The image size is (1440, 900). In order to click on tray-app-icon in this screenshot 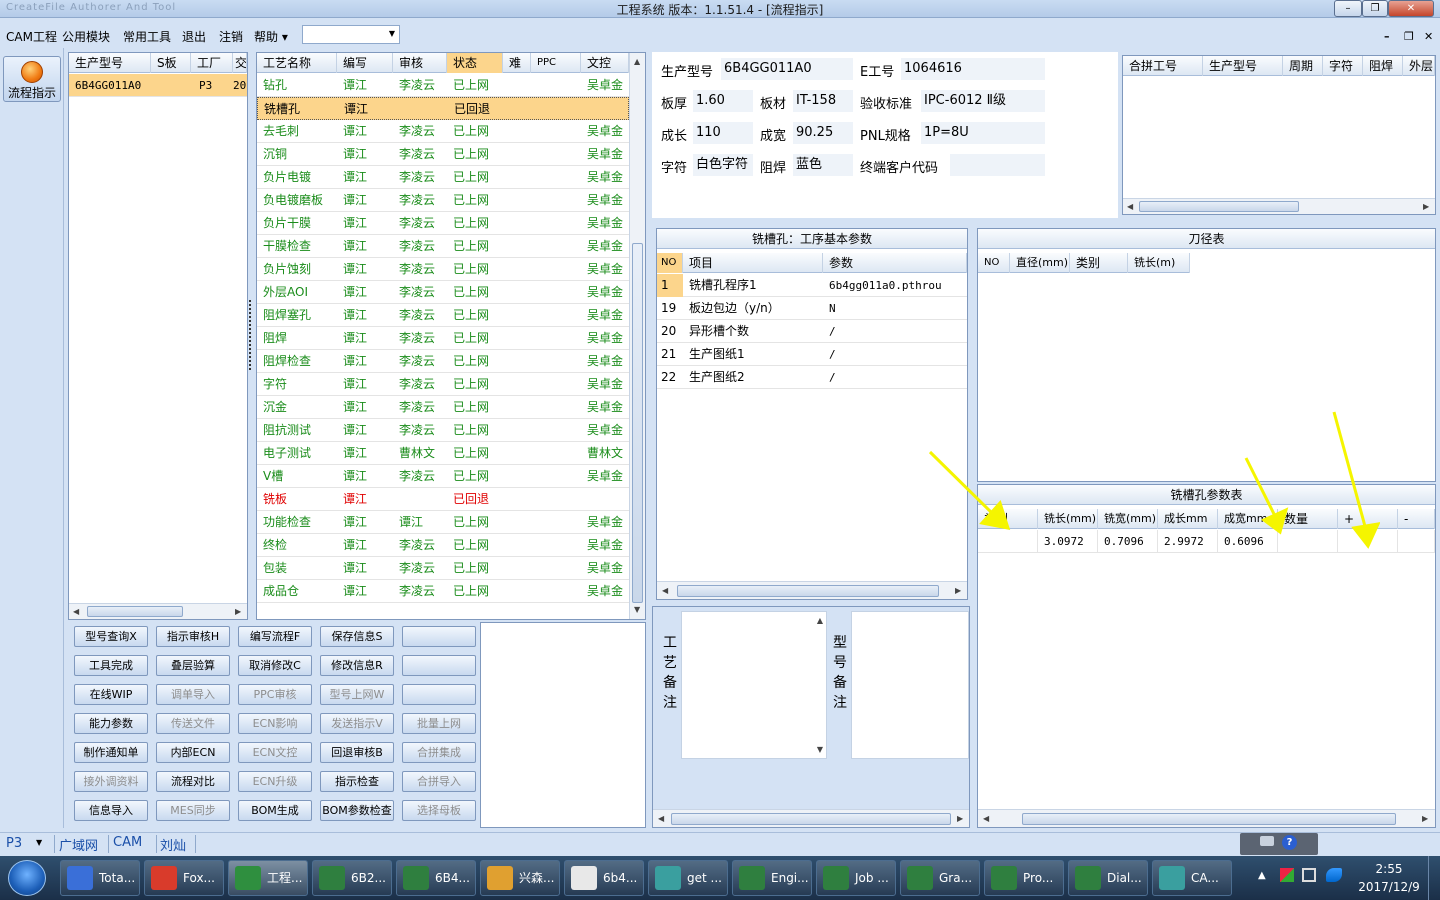, I will do `click(1287, 875)`.